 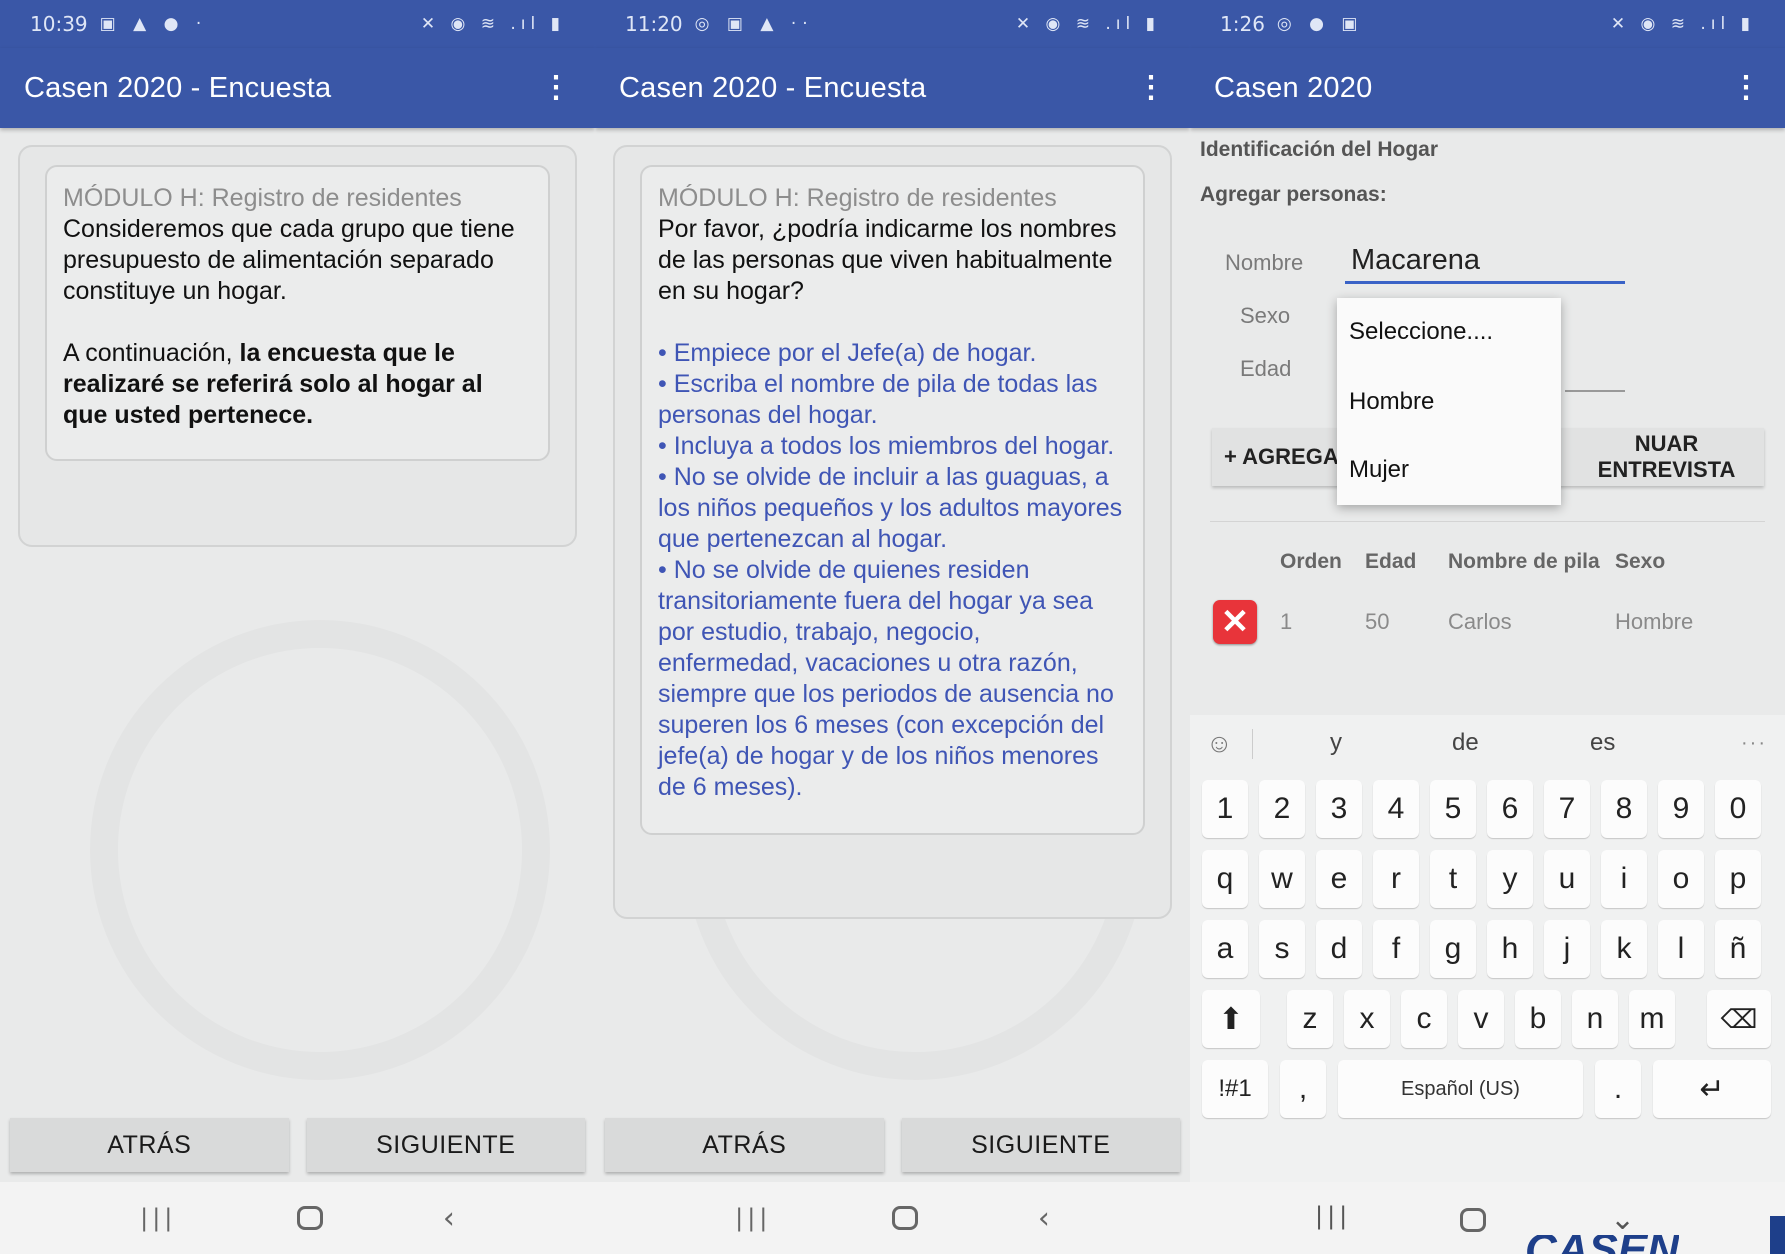 What do you see at coordinates (1738, 809) in the screenshot?
I see `number-key-0: 0` at bounding box center [1738, 809].